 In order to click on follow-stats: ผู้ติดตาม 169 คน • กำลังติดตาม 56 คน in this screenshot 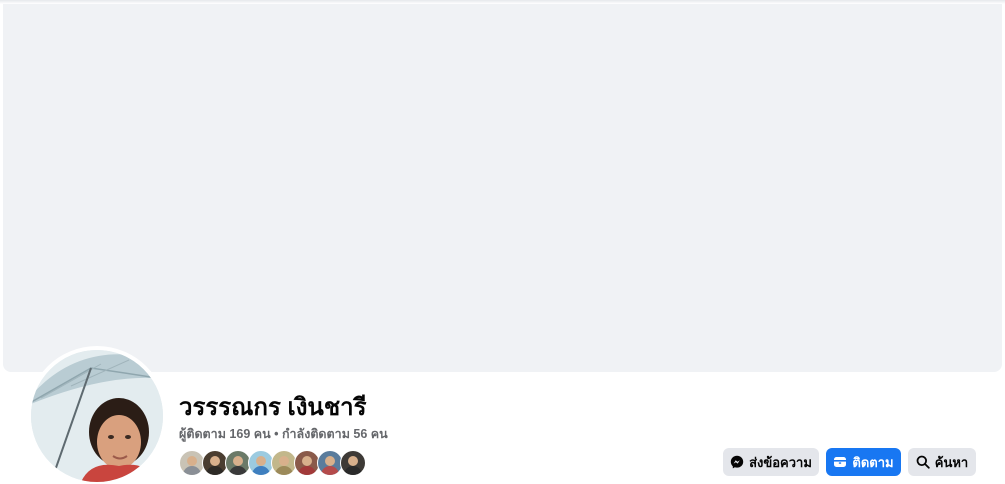, I will do `click(283, 434)`.